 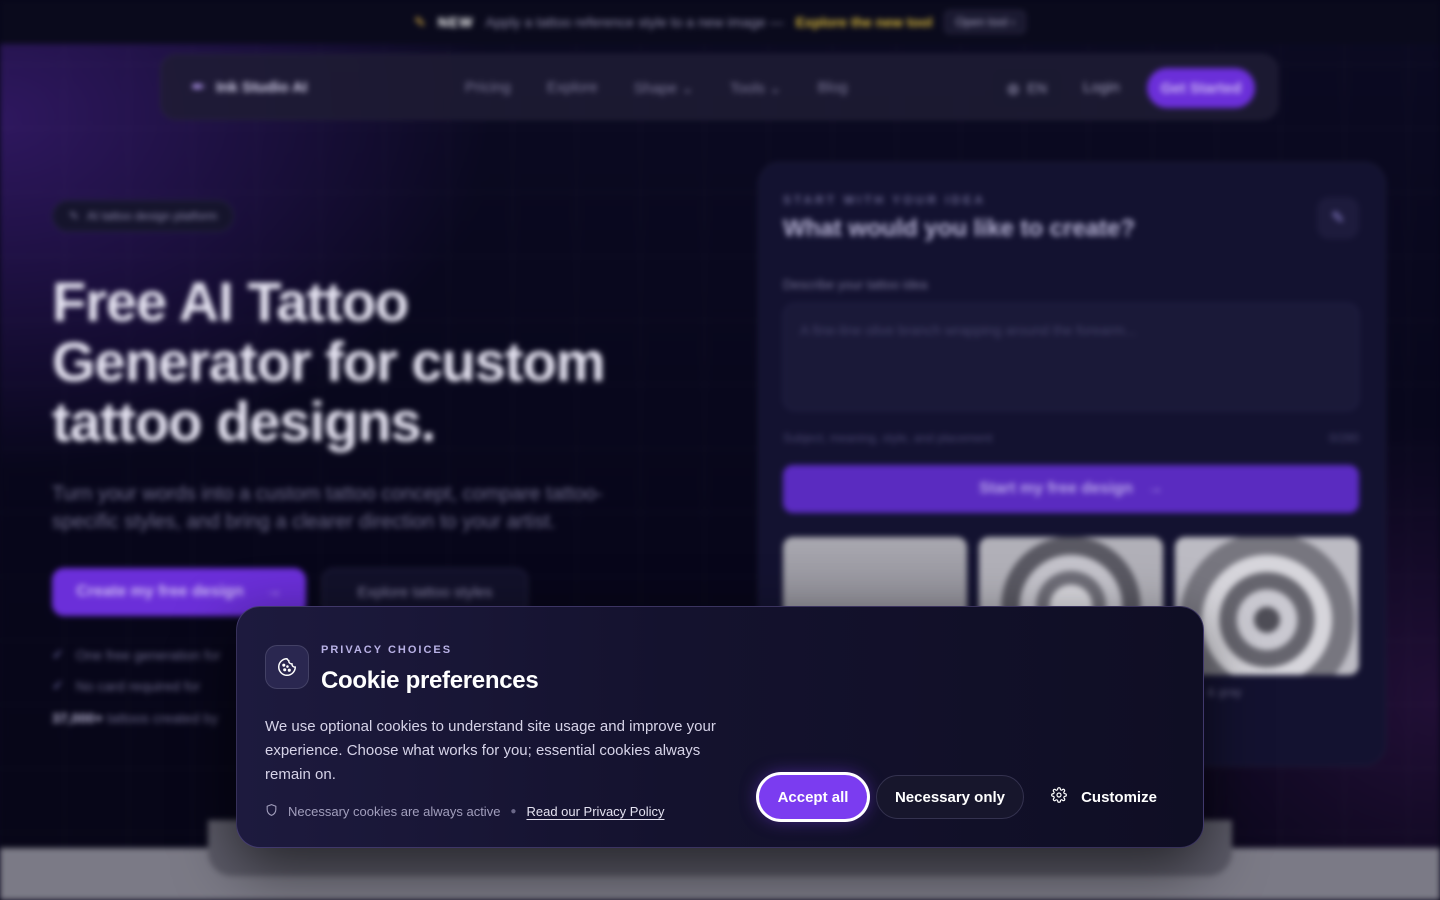 What do you see at coordinates (199, 87) in the screenshot?
I see `pen-icon: ✒` at bounding box center [199, 87].